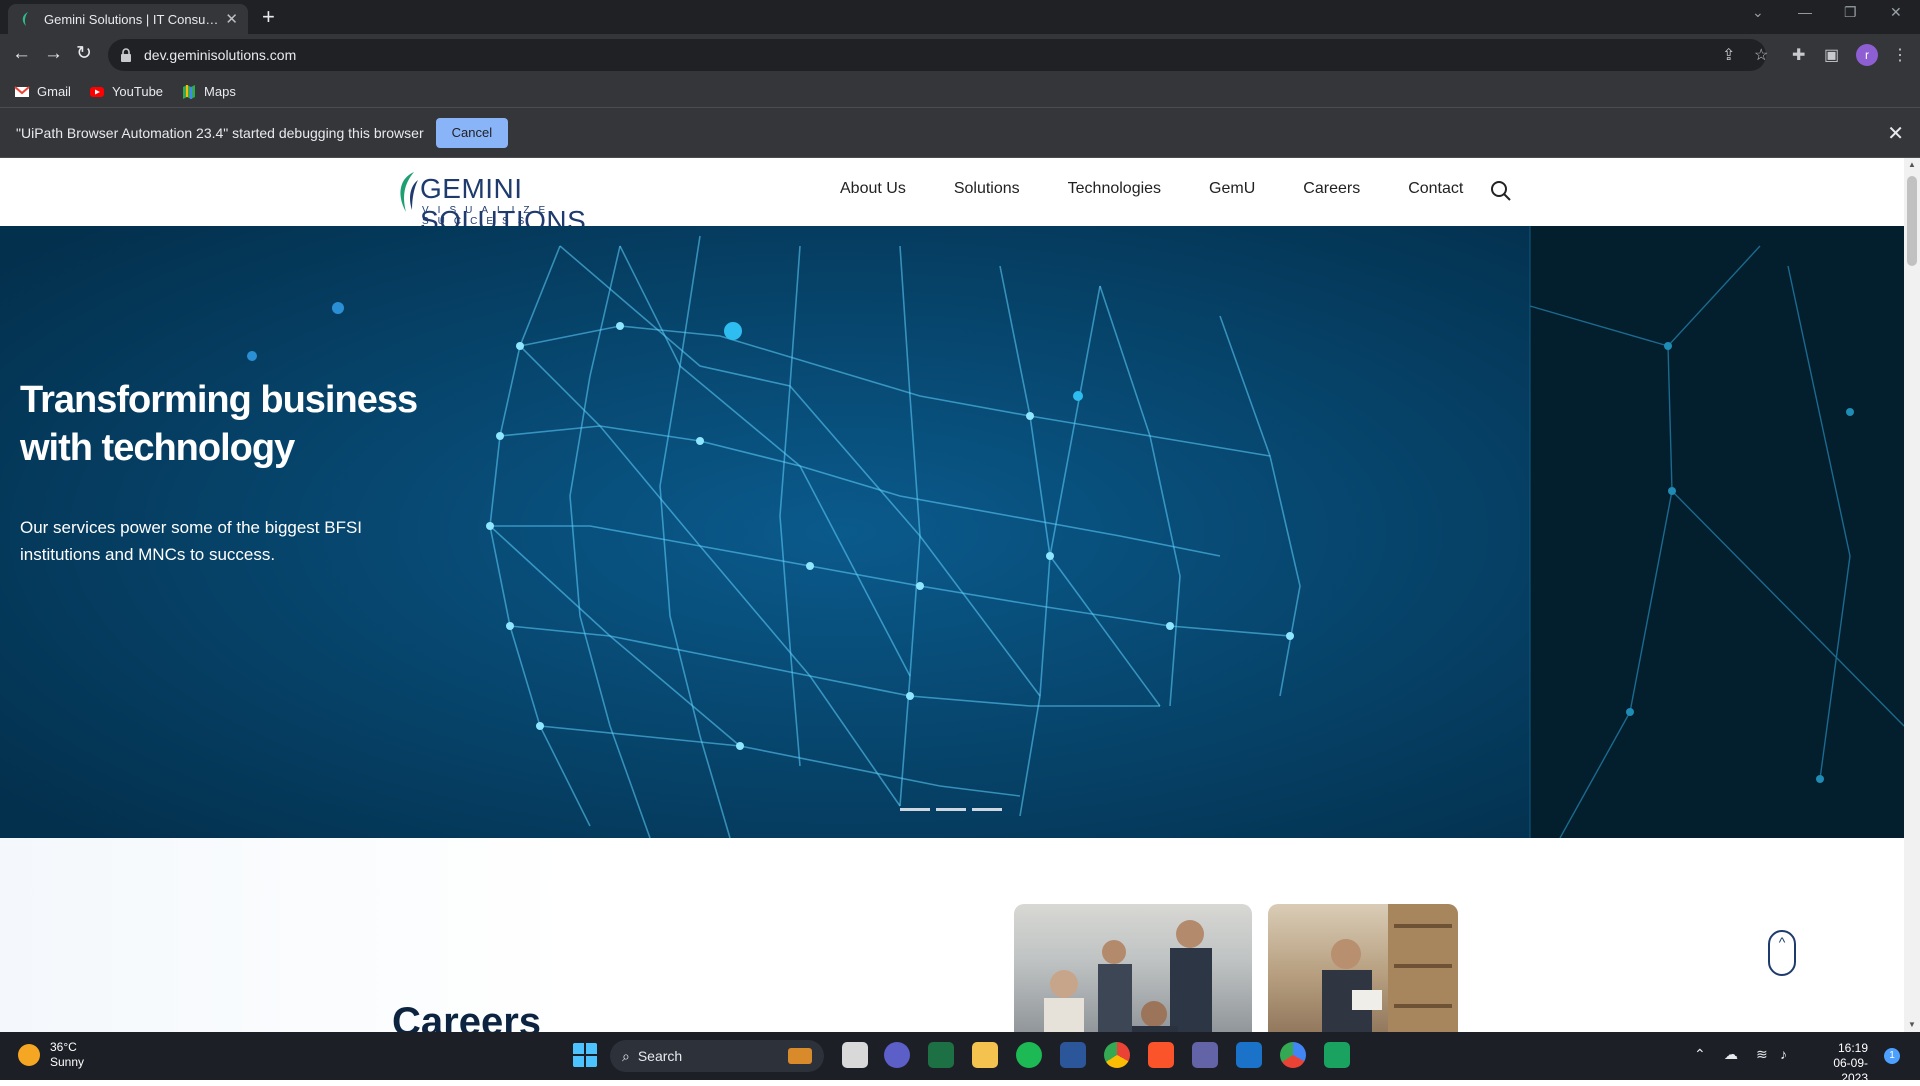 Image resolution: width=1920 pixels, height=1086 pixels. I want to click on debug-cancel-button: Cancel, so click(472, 132).